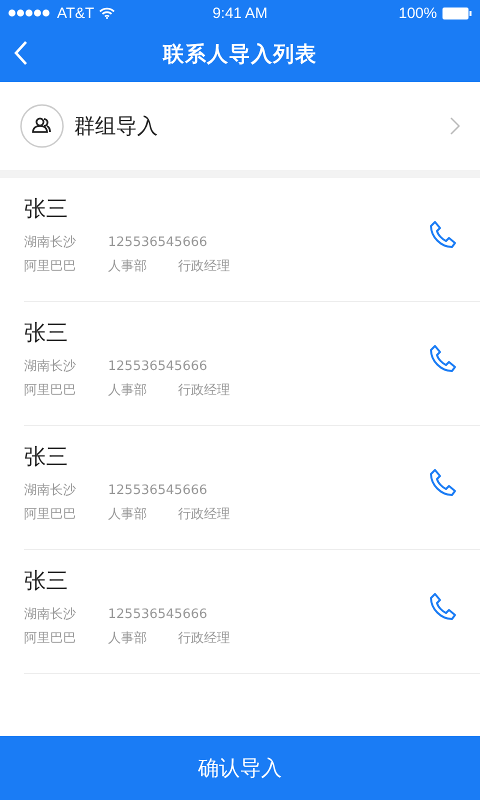 The height and width of the screenshot is (800, 480). What do you see at coordinates (75, 13) in the screenshot?
I see `carrier-text: AT&T` at bounding box center [75, 13].